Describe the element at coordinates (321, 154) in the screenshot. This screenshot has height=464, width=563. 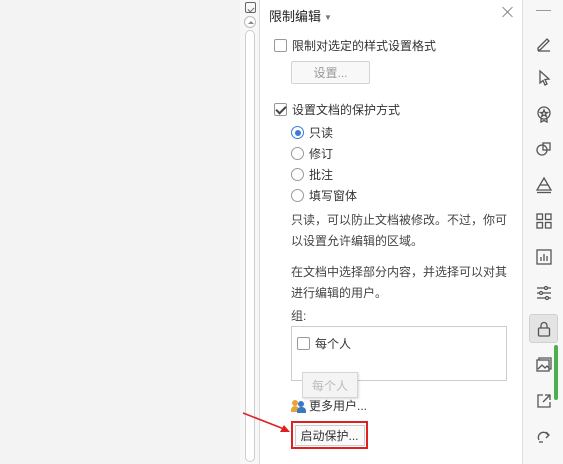
I see `radio-label: 修订` at that location.